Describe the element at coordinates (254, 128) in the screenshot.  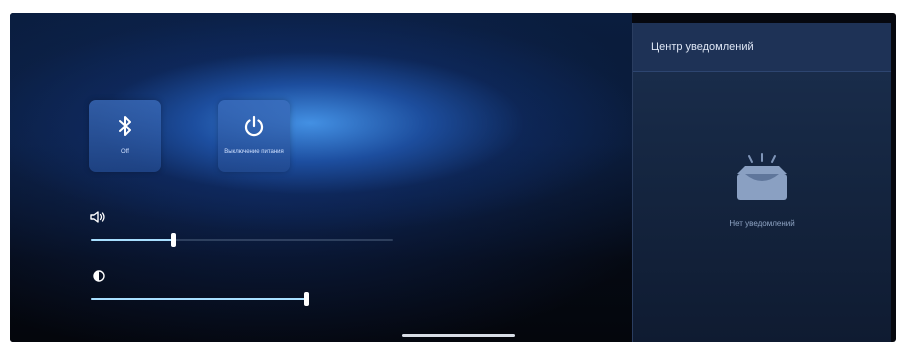
I see `power-icon` at that location.